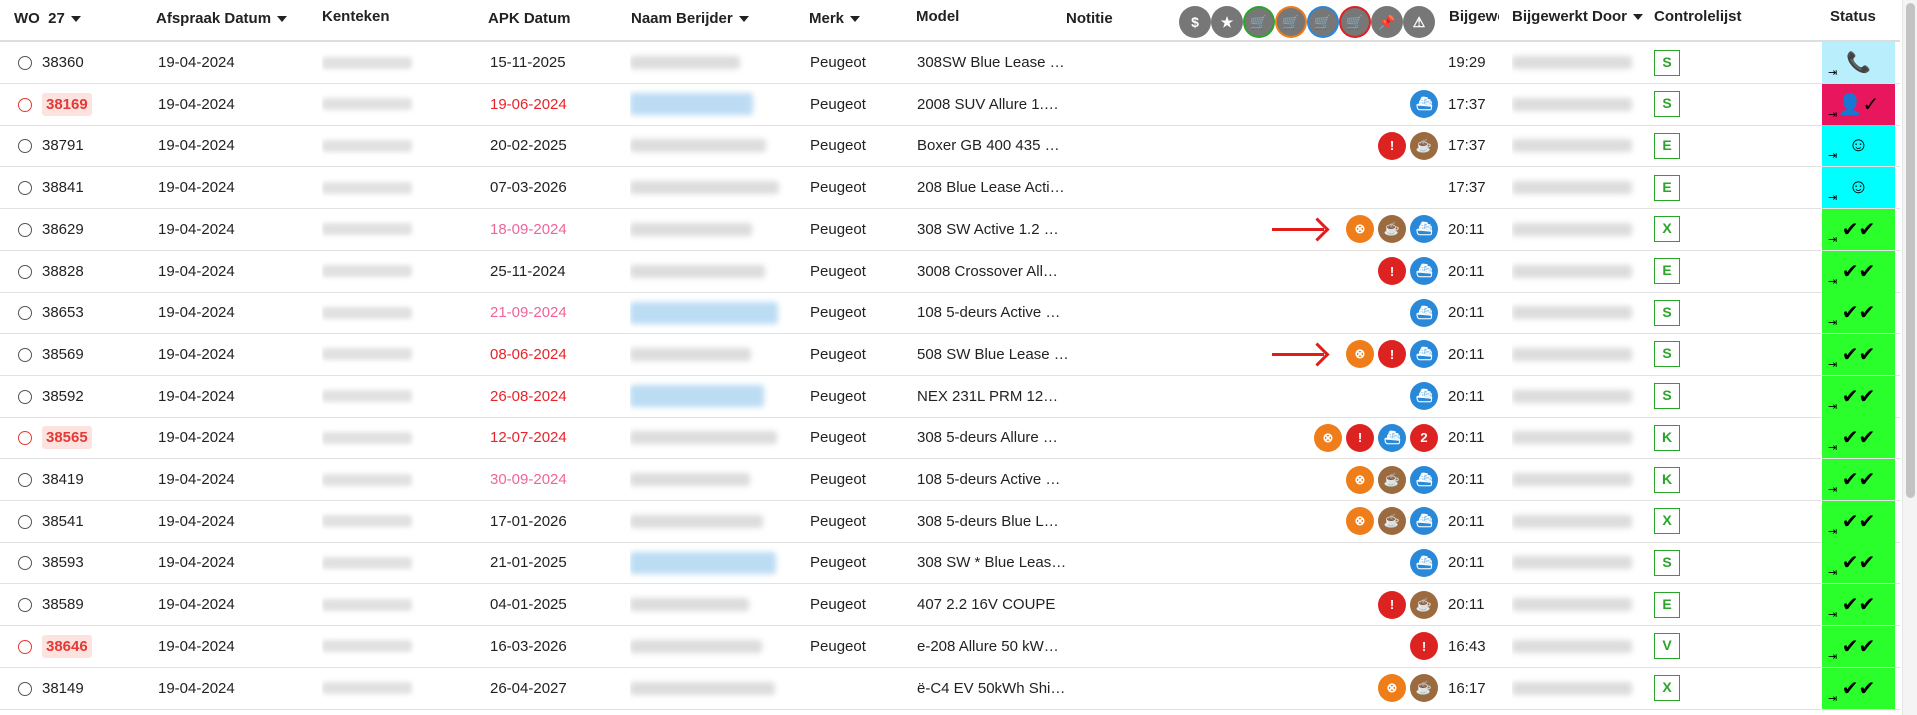  What do you see at coordinates (92, 646) in the screenshot?
I see `wo-number: 38646` at bounding box center [92, 646].